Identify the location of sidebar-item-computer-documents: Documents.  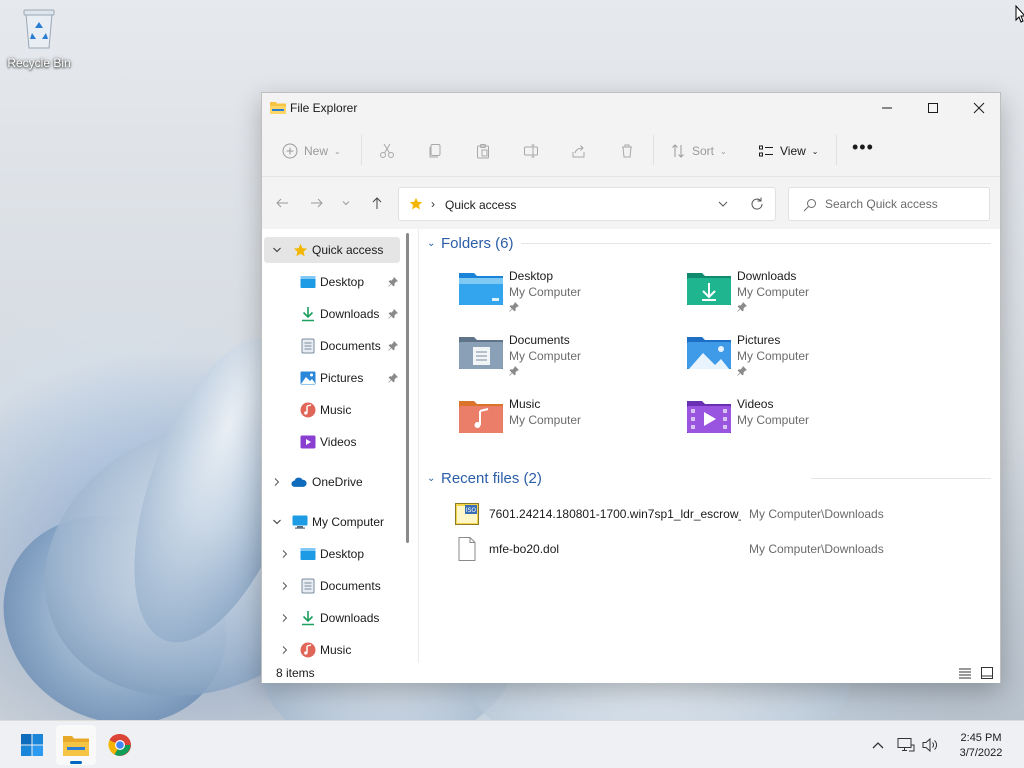
(332, 586).